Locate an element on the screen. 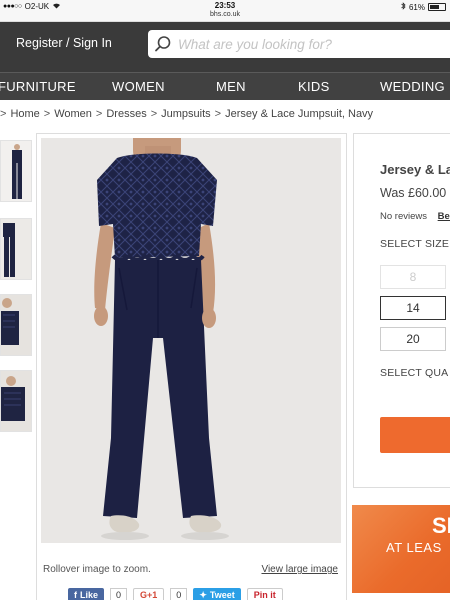  reviews-count: No reviews is located at coordinates (403, 216).